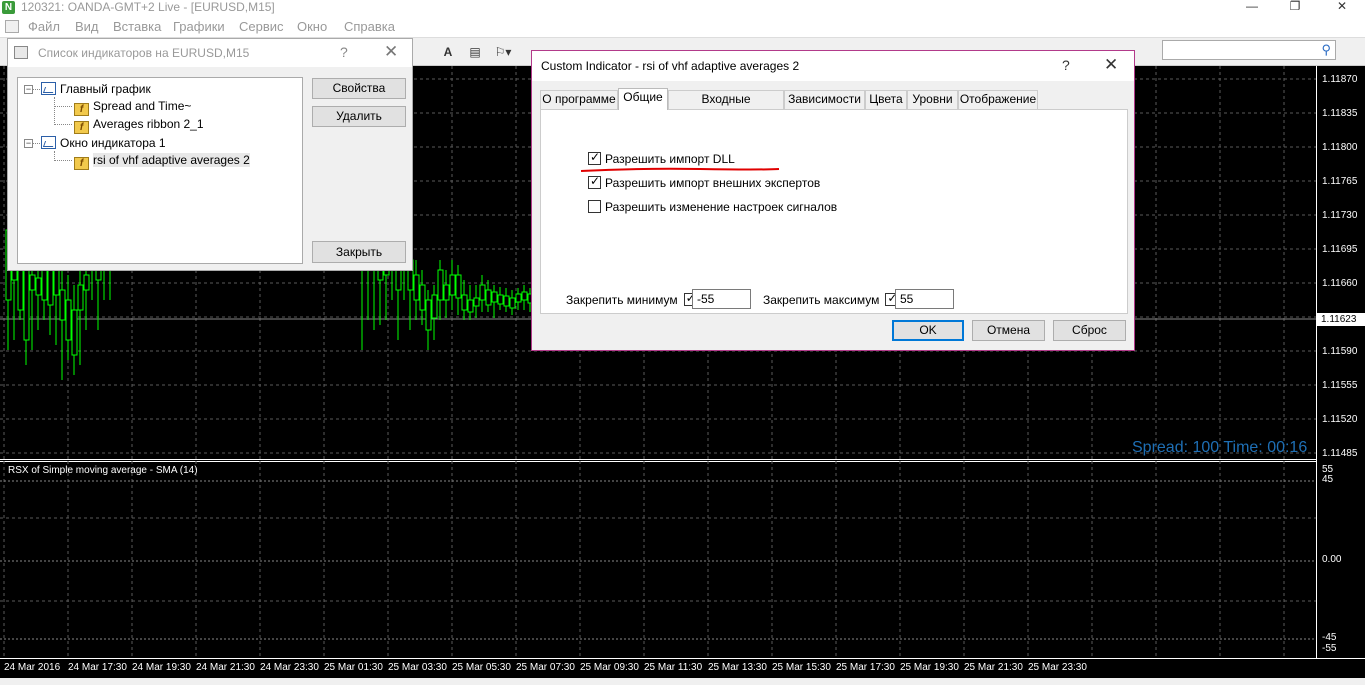  Describe the element at coordinates (643, 99) in the screenshot. I see `tab-common: Общие` at that location.